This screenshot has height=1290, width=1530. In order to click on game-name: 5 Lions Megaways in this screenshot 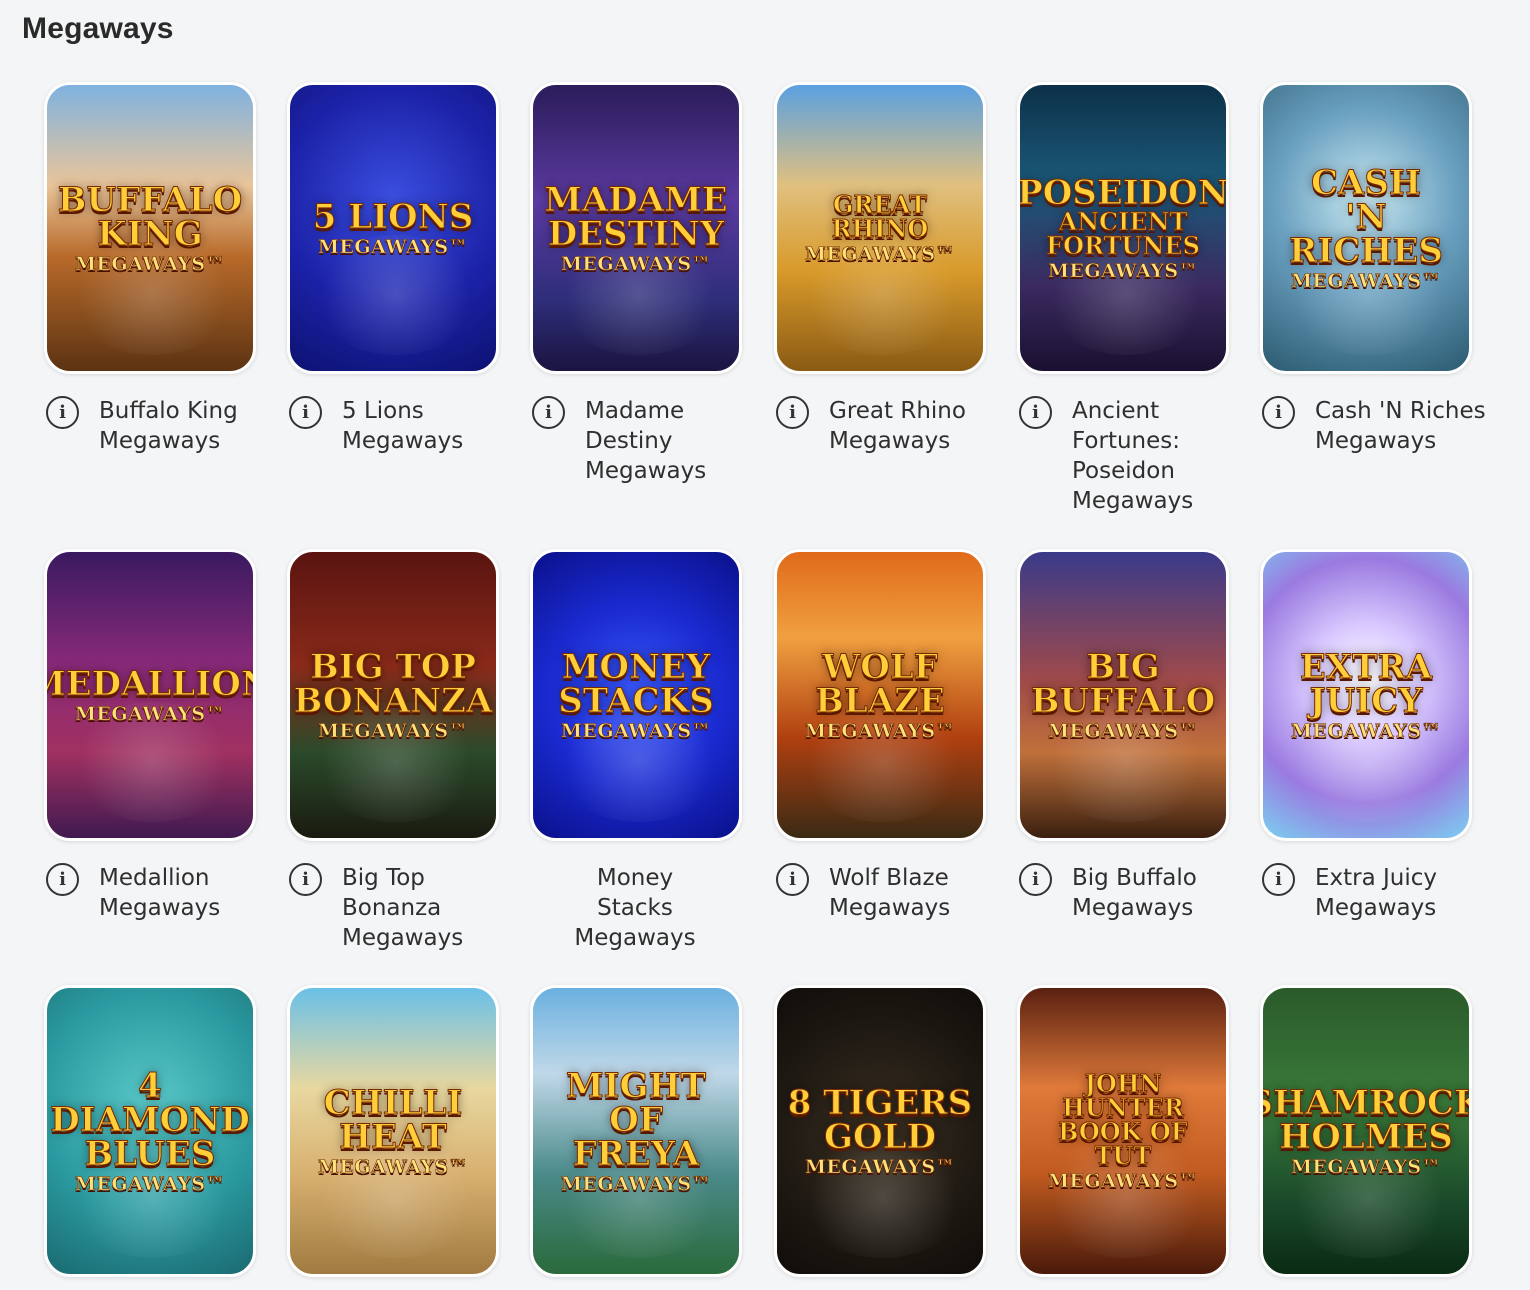, I will do `click(429, 426)`.